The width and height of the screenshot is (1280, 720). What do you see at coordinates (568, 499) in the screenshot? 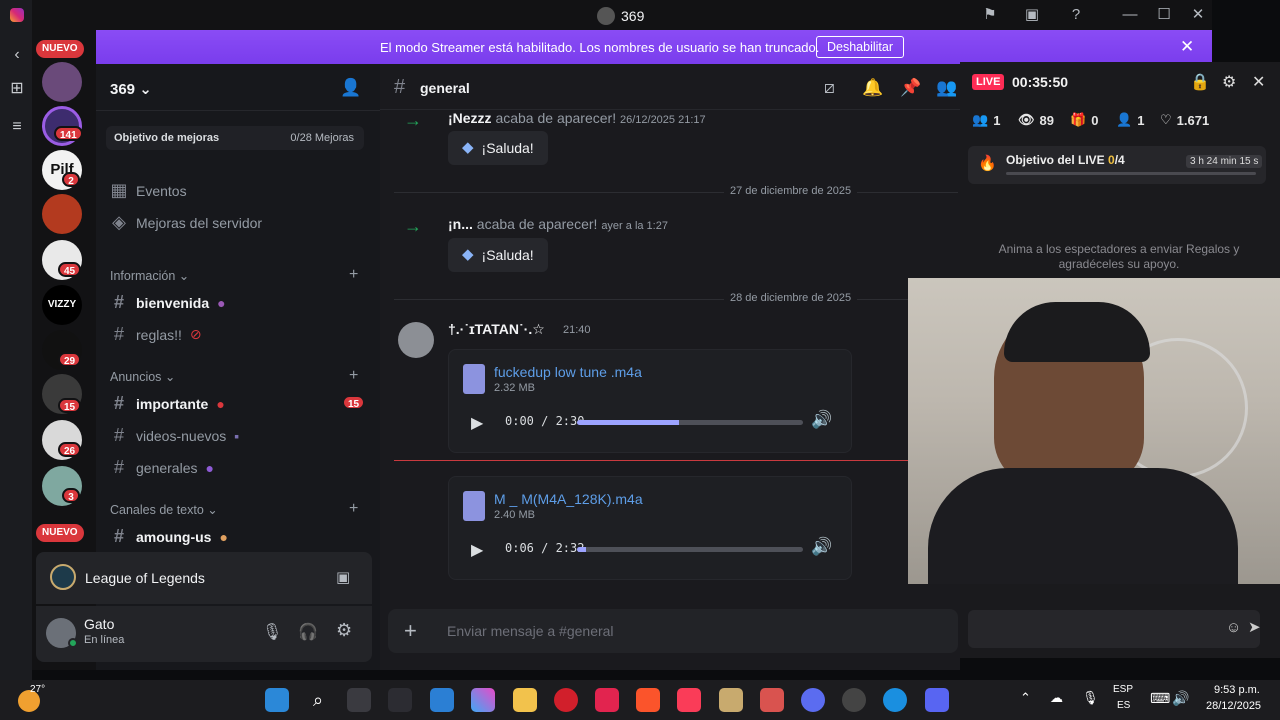
I see `attachment-filename: M _ M(M4A_128K).m4a` at bounding box center [568, 499].